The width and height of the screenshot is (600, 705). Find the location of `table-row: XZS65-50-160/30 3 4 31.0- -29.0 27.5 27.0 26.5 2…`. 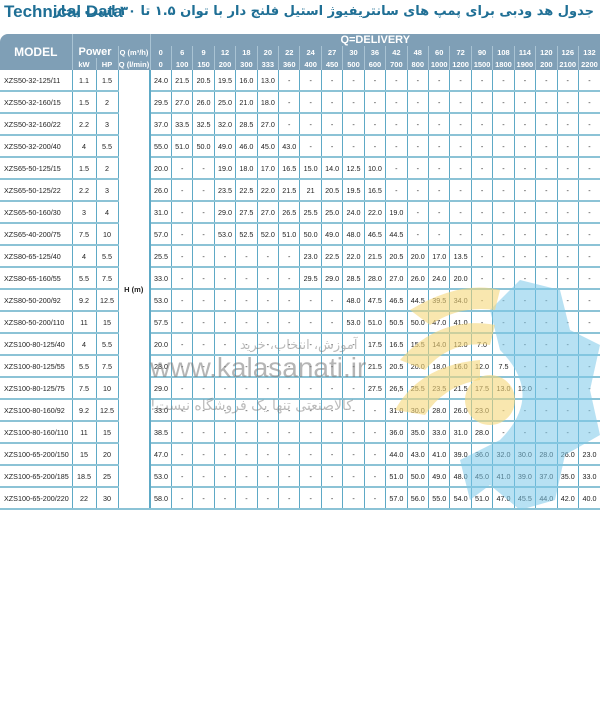

table-row: XZS65-50-160/30 3 4 31.0- -29.0 27.5 27.0 26.5 2… is located at coordinates (300, 212).